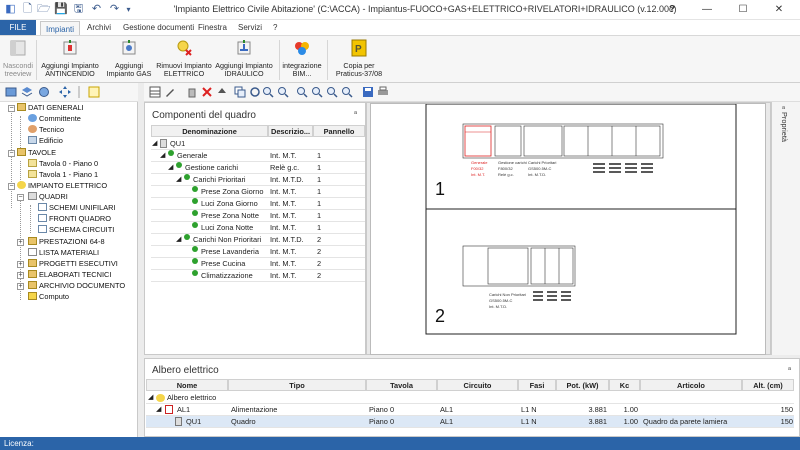  Describe the element at coordinates (96, 9) in the screenshot. I see `undo-icon: ↶` at that location.